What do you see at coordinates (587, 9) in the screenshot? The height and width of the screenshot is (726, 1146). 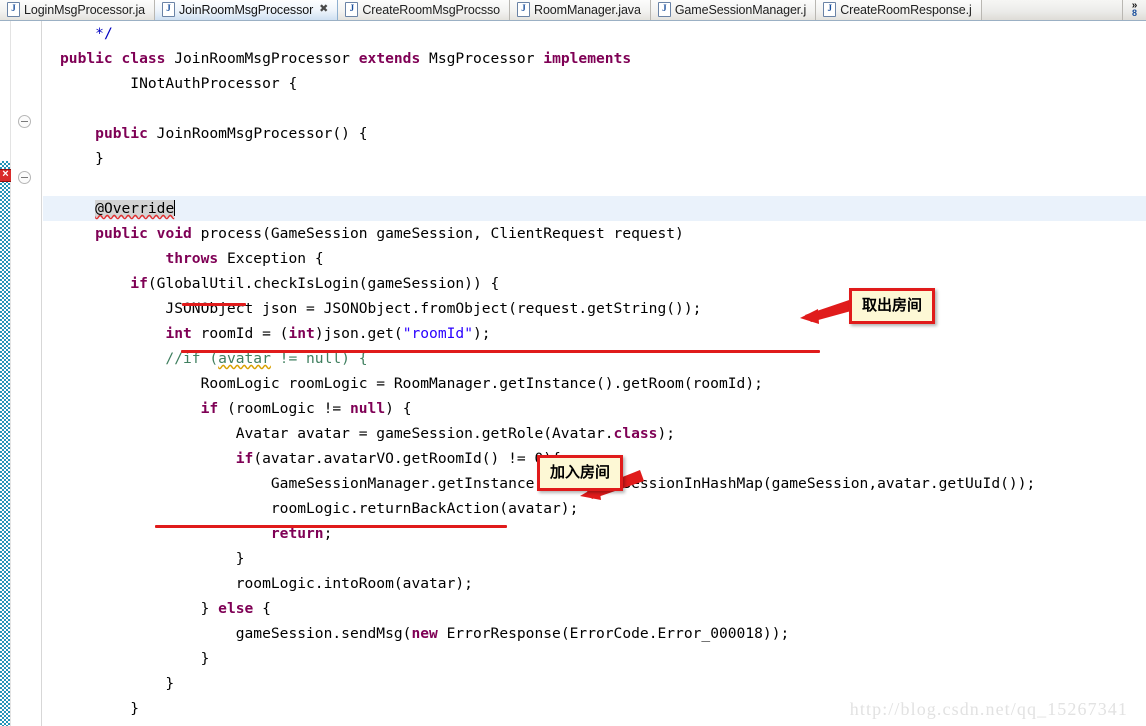 I see `editor-tab-label: RoomManager.java` at bounding box center [587, 9].